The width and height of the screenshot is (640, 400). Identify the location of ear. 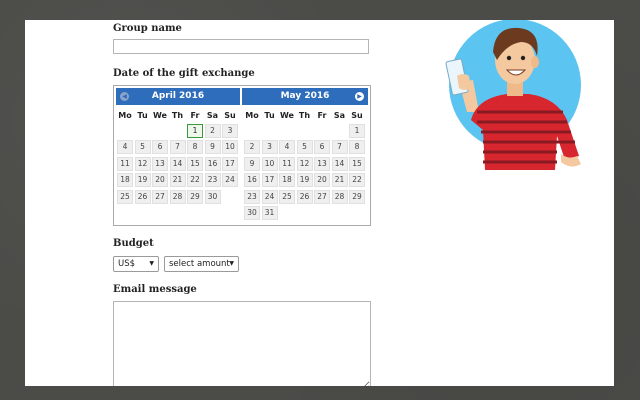
(535, 62).